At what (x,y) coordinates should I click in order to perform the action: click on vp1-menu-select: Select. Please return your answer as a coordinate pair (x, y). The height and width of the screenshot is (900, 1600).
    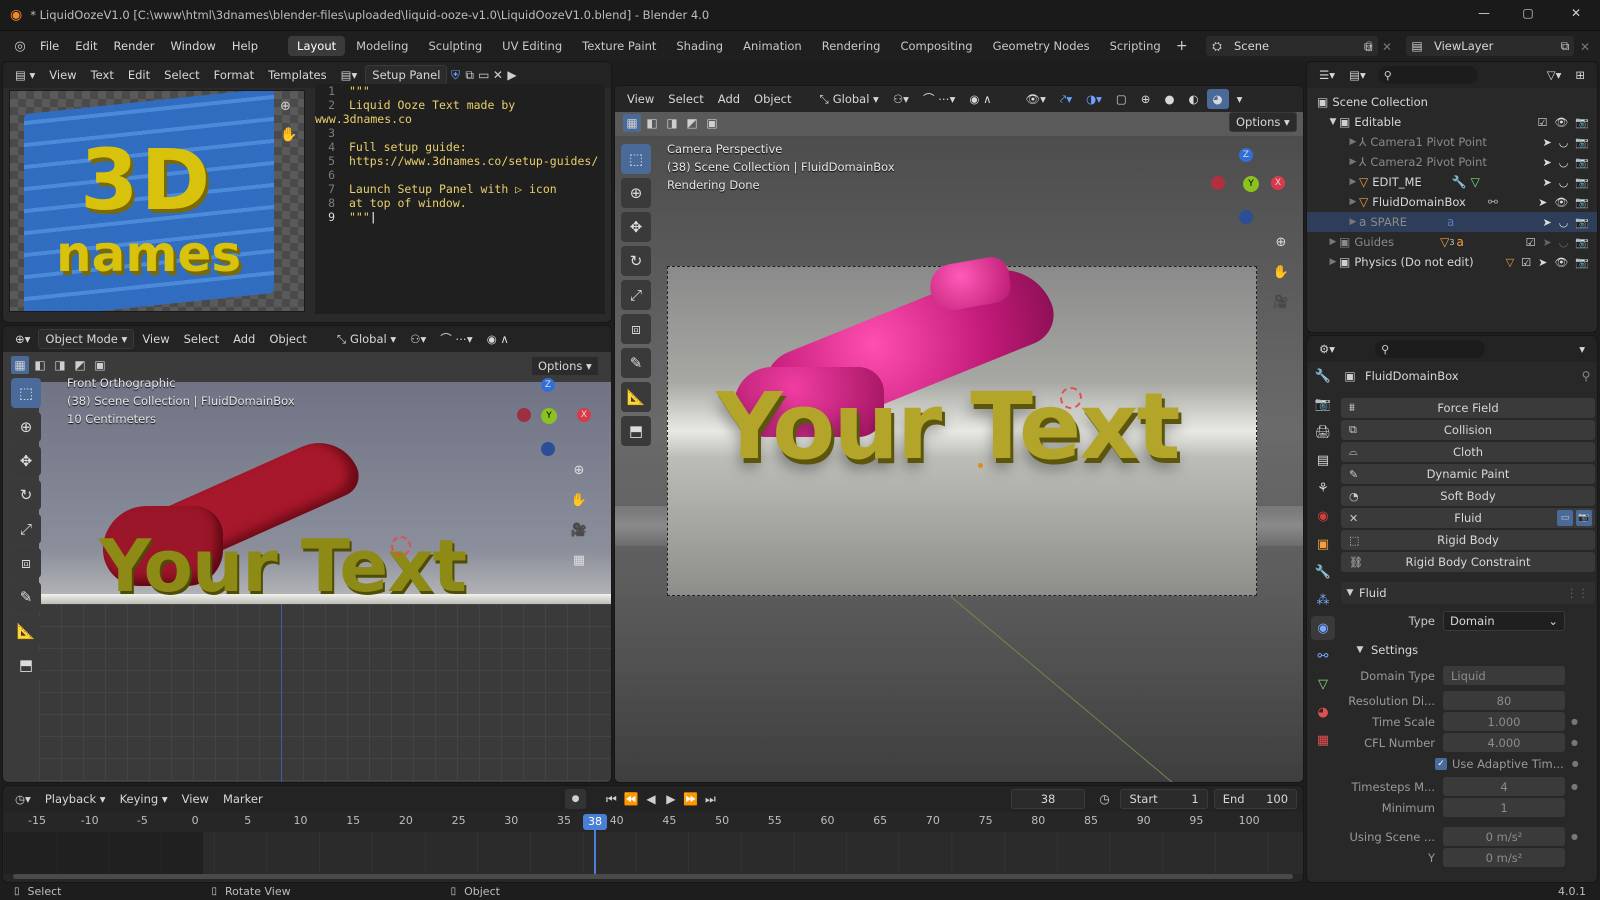
    Looking at the image, I should click on (201, 339).